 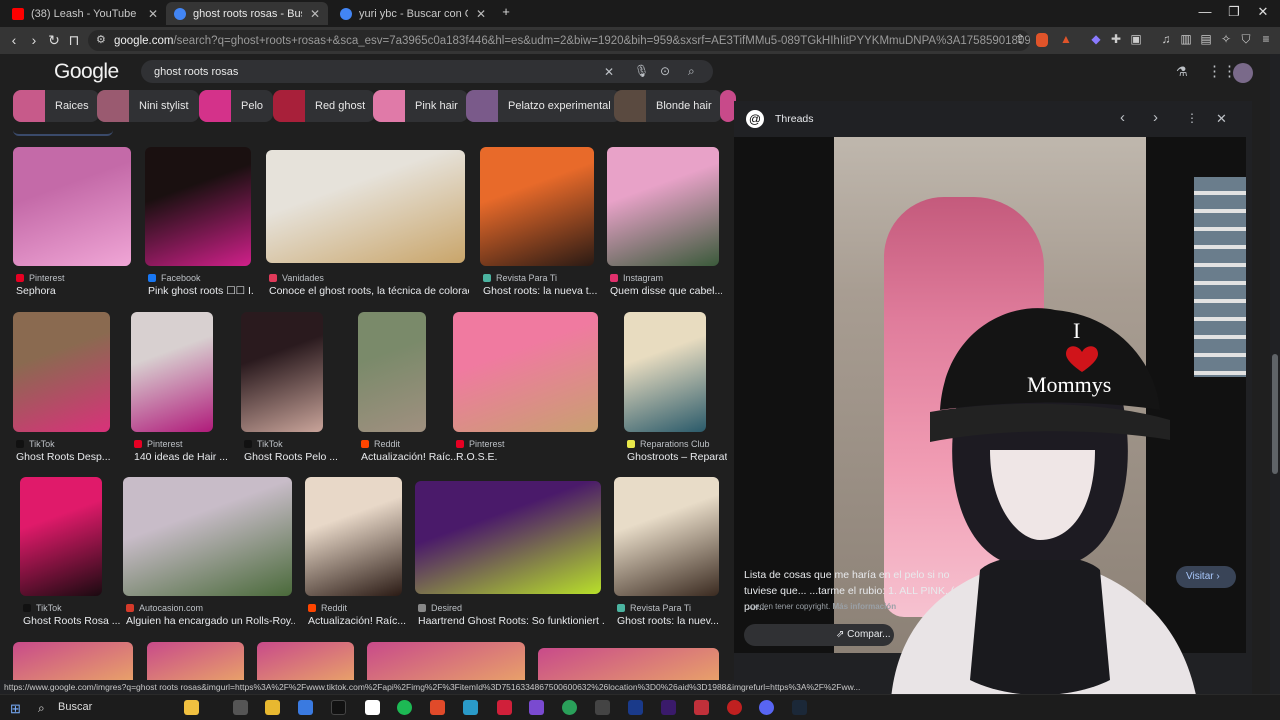 I want to click on tab-google-search-active: ghost roots rosas - Buscar con Google ✕, so click(x=247, y=13).